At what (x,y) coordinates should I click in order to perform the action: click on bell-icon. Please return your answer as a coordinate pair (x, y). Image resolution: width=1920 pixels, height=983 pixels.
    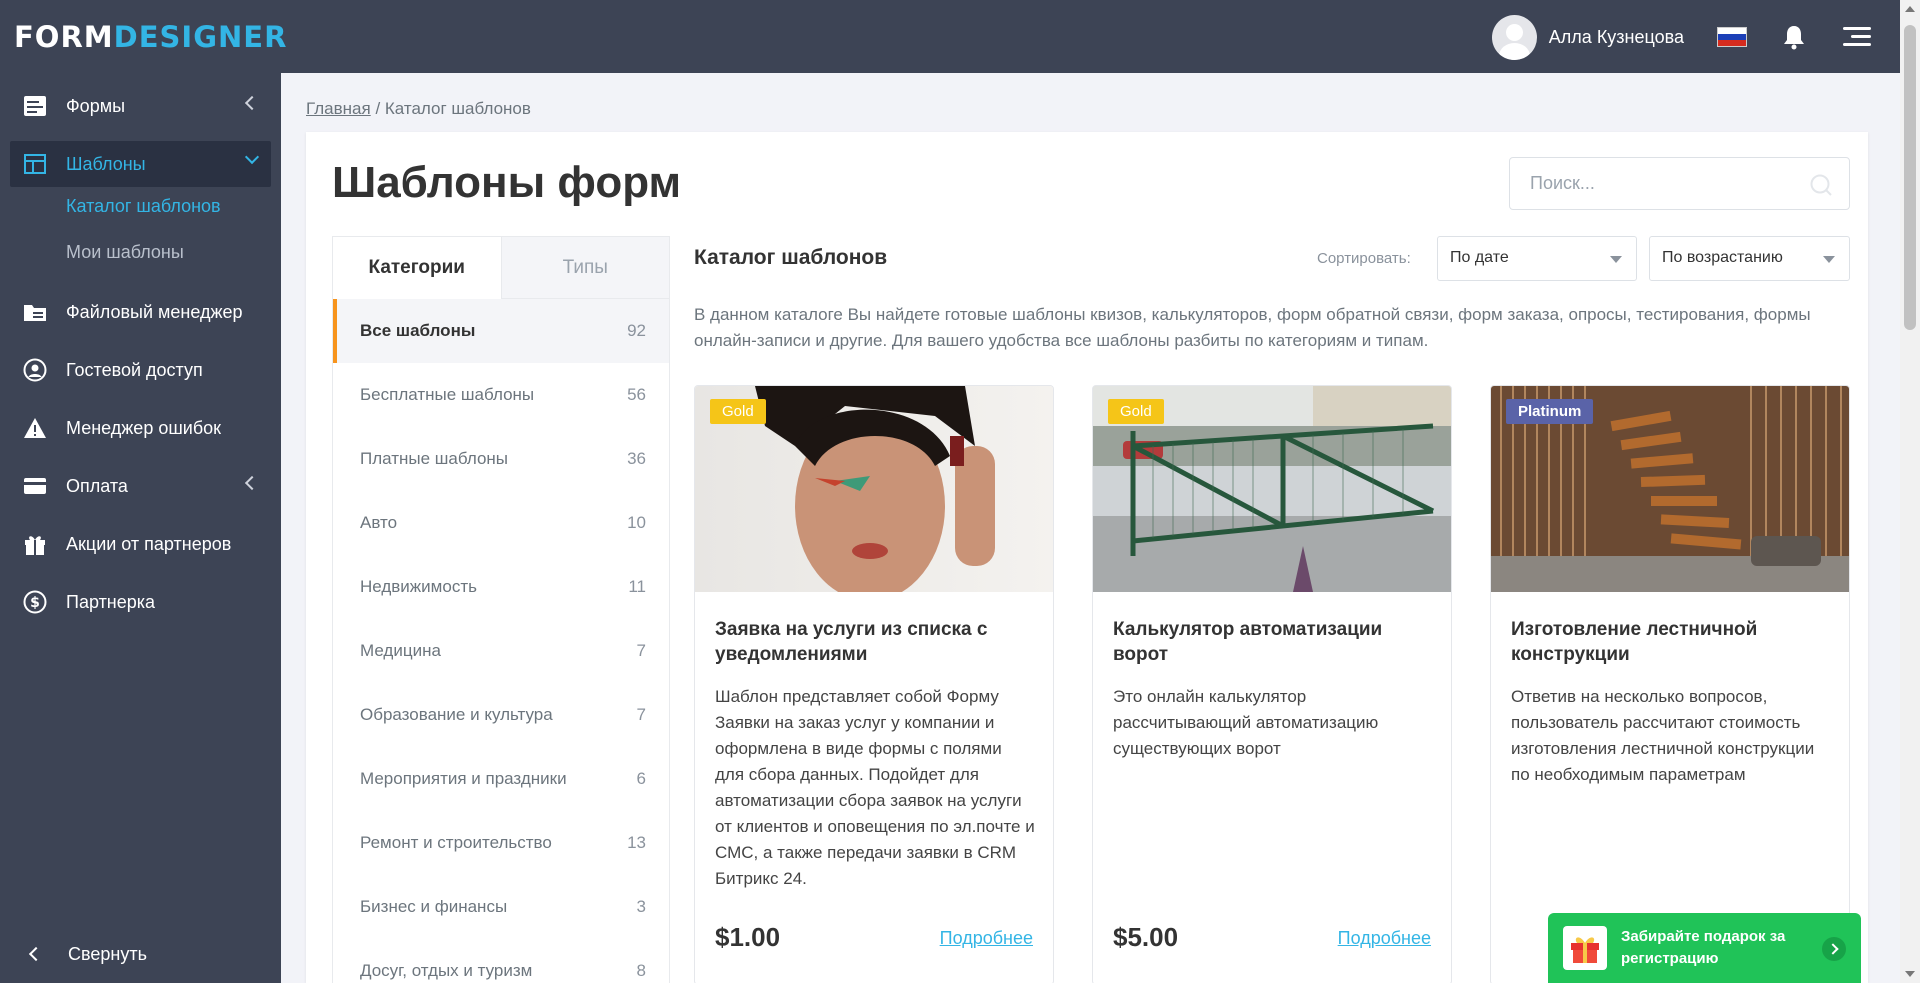
    Looking at the image, I should click on (1794, 37).